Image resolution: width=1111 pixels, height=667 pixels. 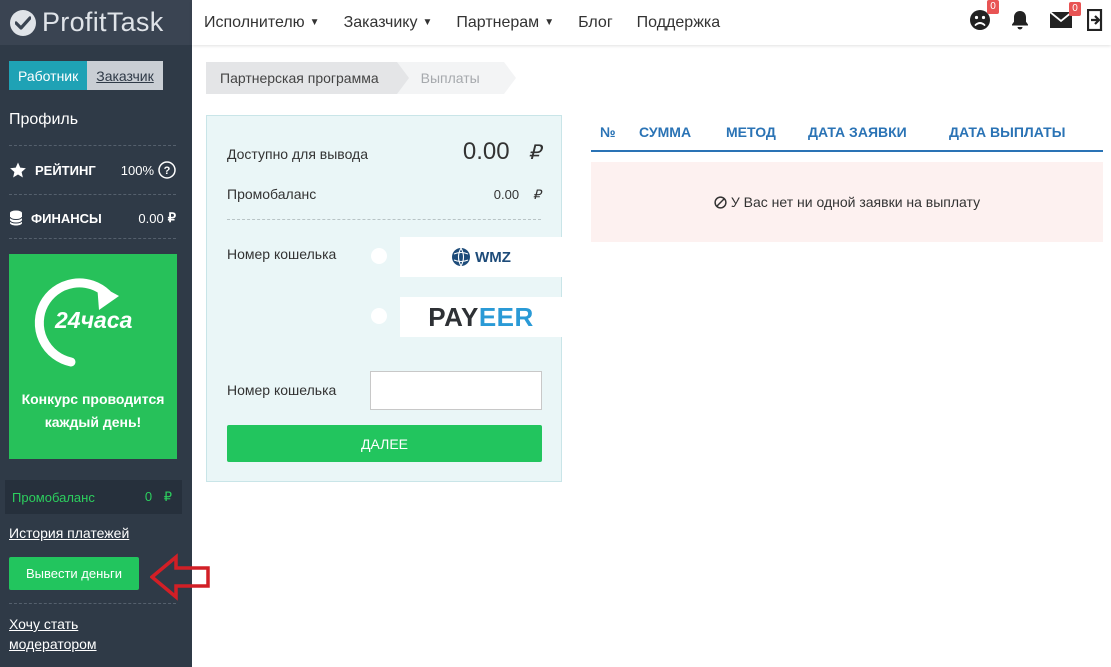 I want to click on notifications-button, so click(x=1020, y=22).